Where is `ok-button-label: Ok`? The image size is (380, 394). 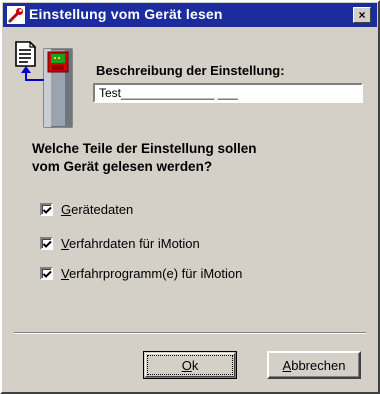
ok-button-label: Ok is located at coordinates (190, 365).